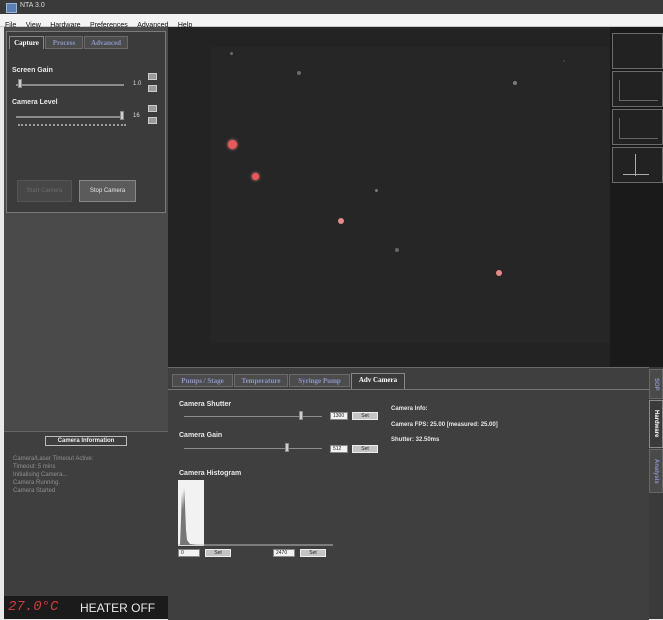  What do you see at coordinates (253, 448) in the screenshot?
I see `camera-gain-track` at bounding box center [253, 448].